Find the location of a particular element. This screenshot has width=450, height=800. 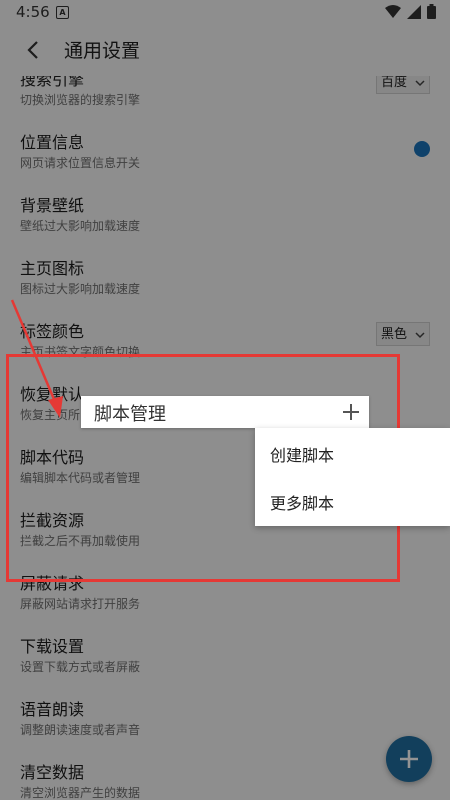

popup-title: 脚本管理 is located at coordinates (130, 414).